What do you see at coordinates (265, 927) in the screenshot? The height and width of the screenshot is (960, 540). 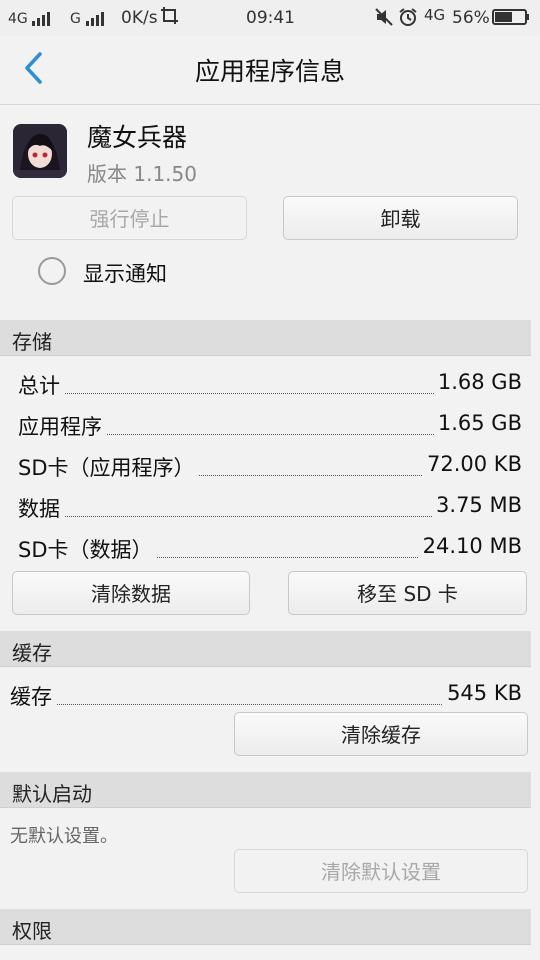 I see `section-header-permissions: 权限` at bounding box center [265, 927].